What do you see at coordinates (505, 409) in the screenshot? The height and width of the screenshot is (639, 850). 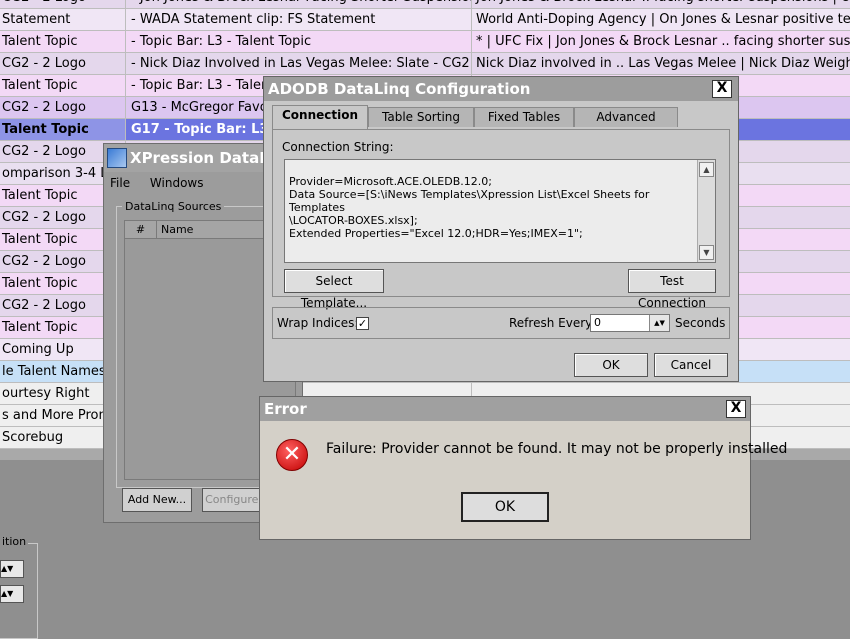 I see `error-title-bar: Error X` at bounding box center [505, 409].